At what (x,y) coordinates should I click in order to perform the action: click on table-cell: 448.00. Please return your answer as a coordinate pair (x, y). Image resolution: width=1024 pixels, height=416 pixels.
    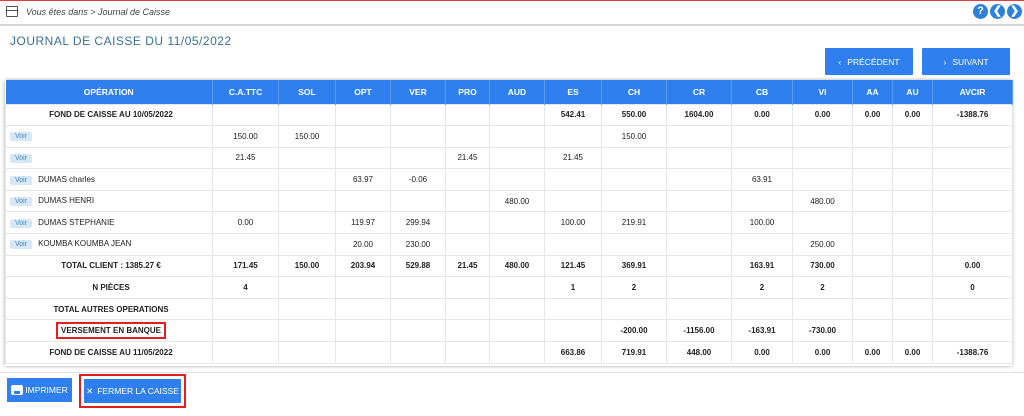
    Looking at the image, I should click on (699, 352).